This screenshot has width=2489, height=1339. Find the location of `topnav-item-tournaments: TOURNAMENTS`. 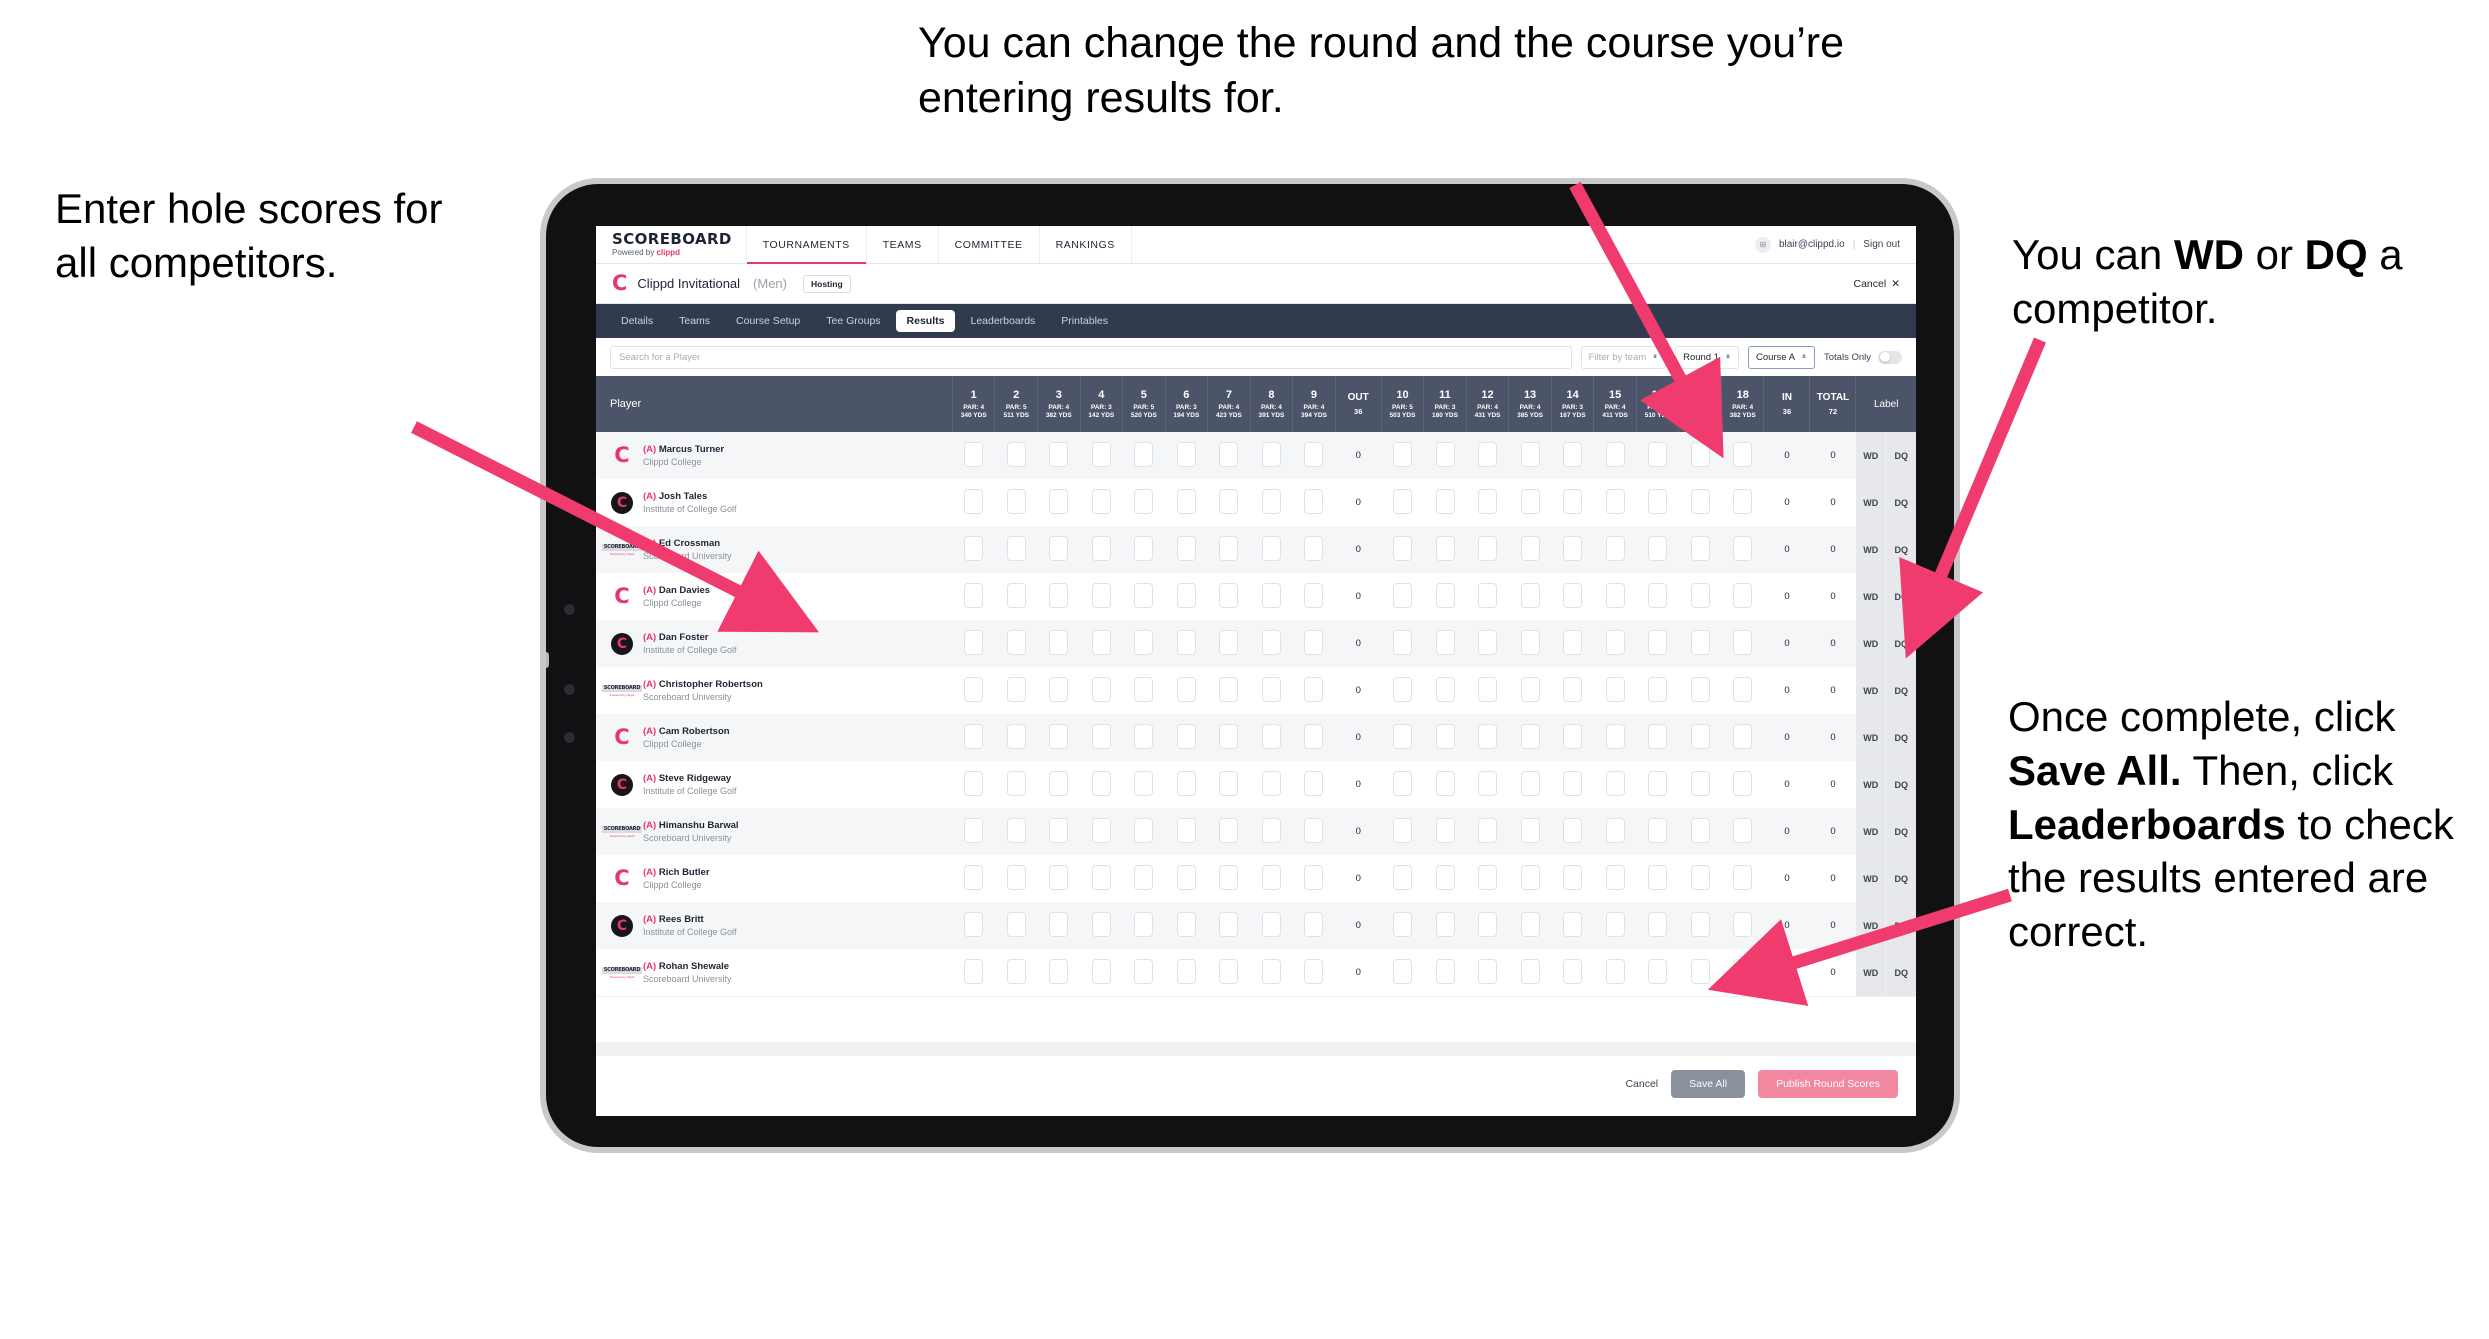

topnav-item-tournaments: TOURNAMENTS is located at coordinates (806, 245).